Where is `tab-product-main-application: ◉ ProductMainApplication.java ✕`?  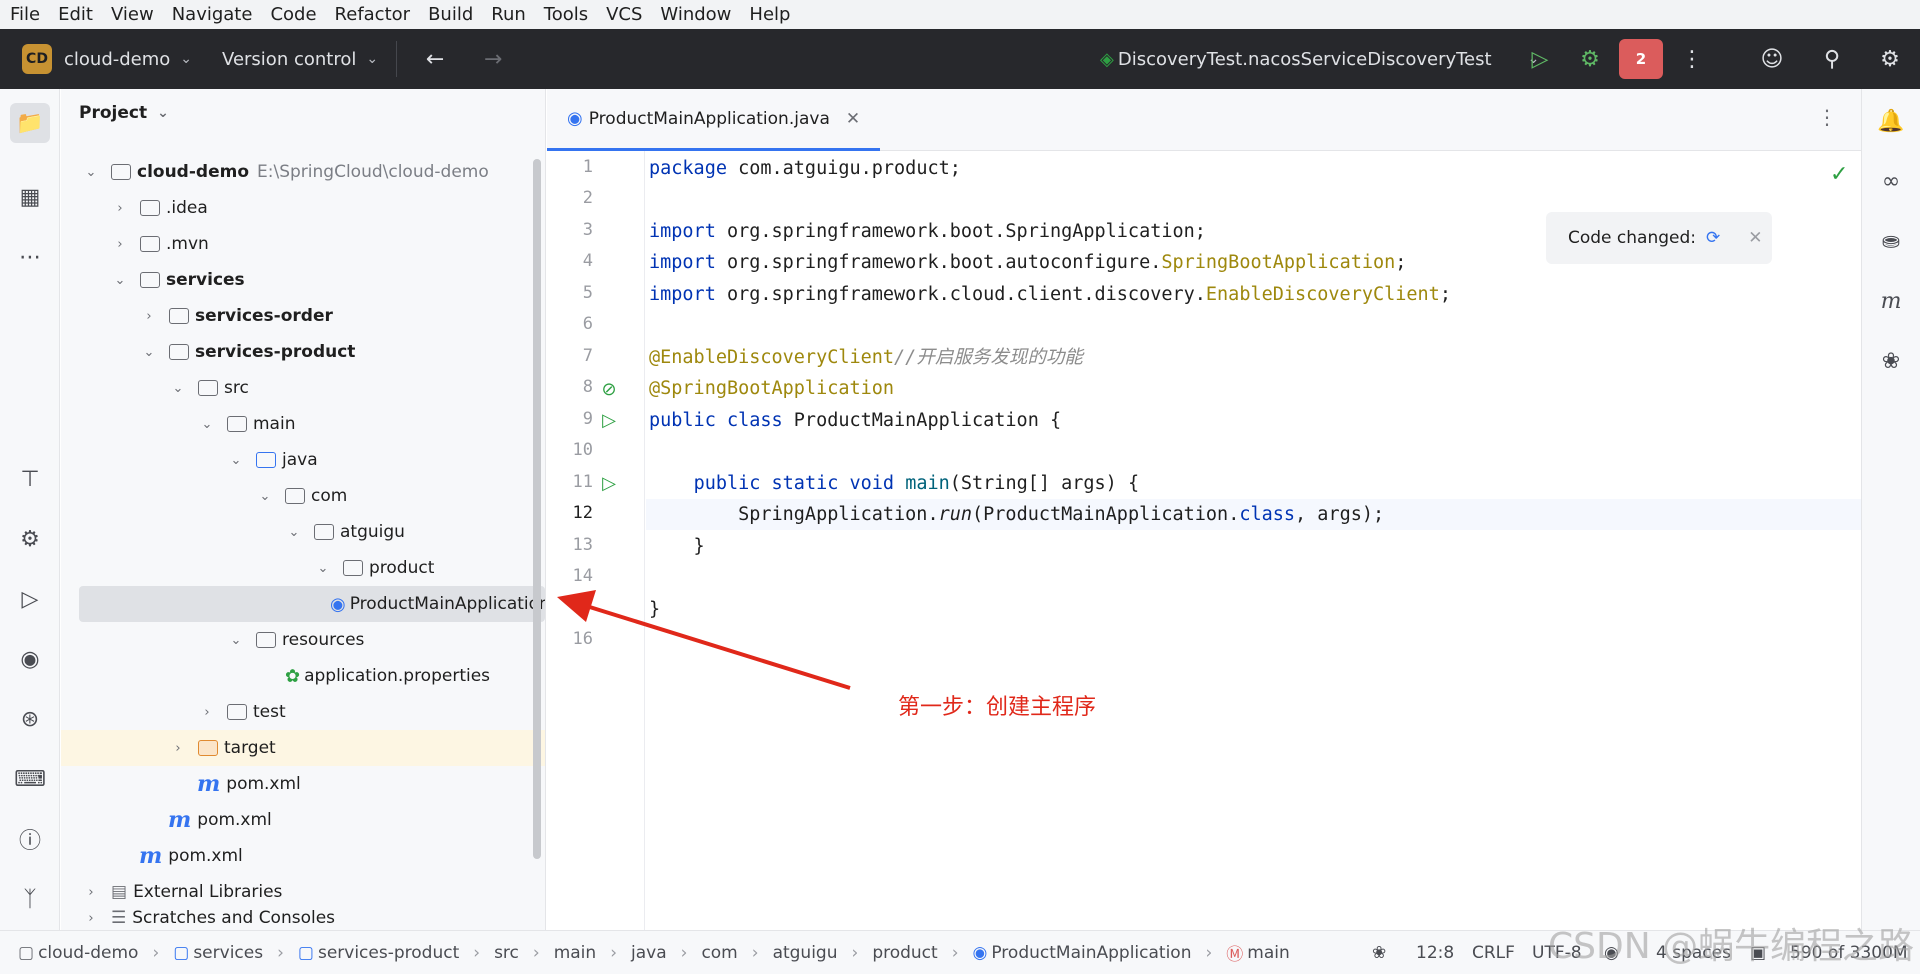 tab-product-main-application: ◉ ProductMainApplication.java ✕ is located at coordinates (714, 120).